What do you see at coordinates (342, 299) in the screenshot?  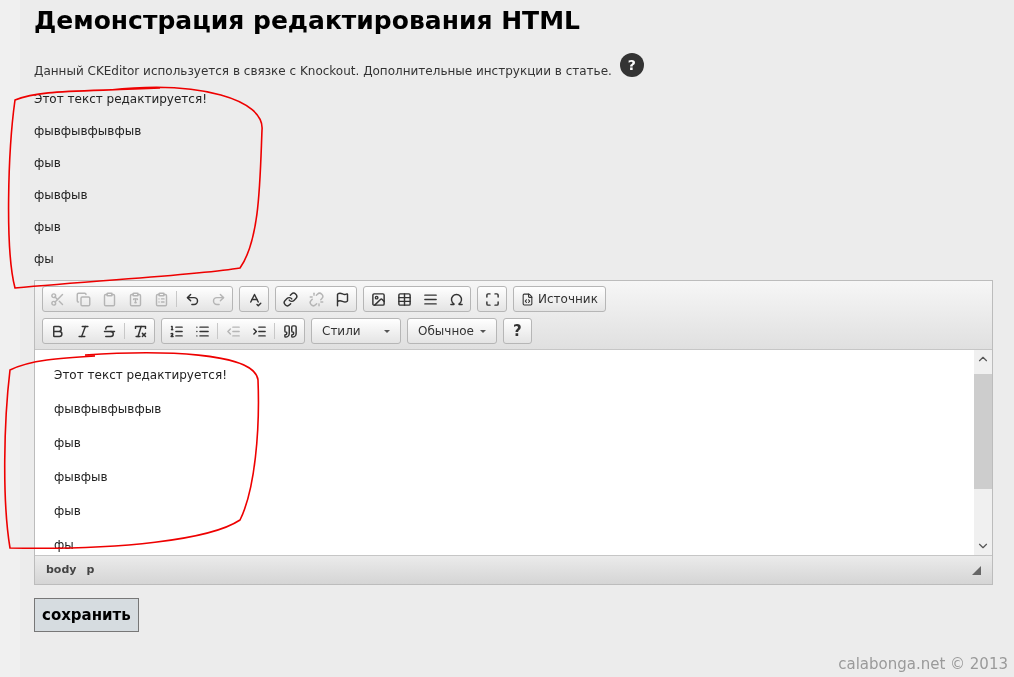 I see `flag-icon` at bounding box center [342, 299].